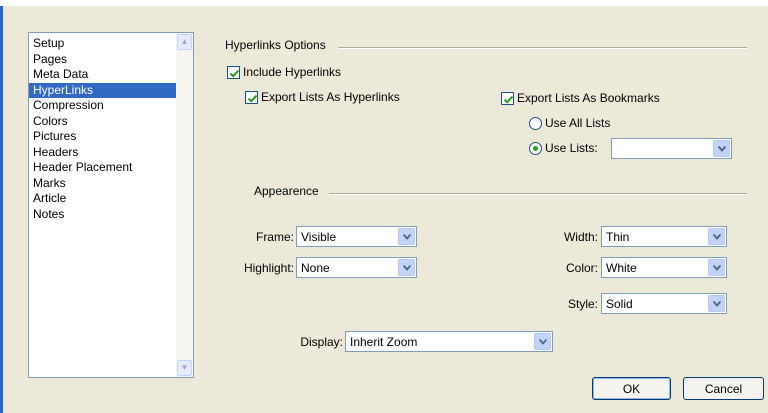  What do you see at coordinates (103, 90) in the screenshot?
I see `category-item-hyperlinks: HyperLinks` at bounding box center [103, 90].